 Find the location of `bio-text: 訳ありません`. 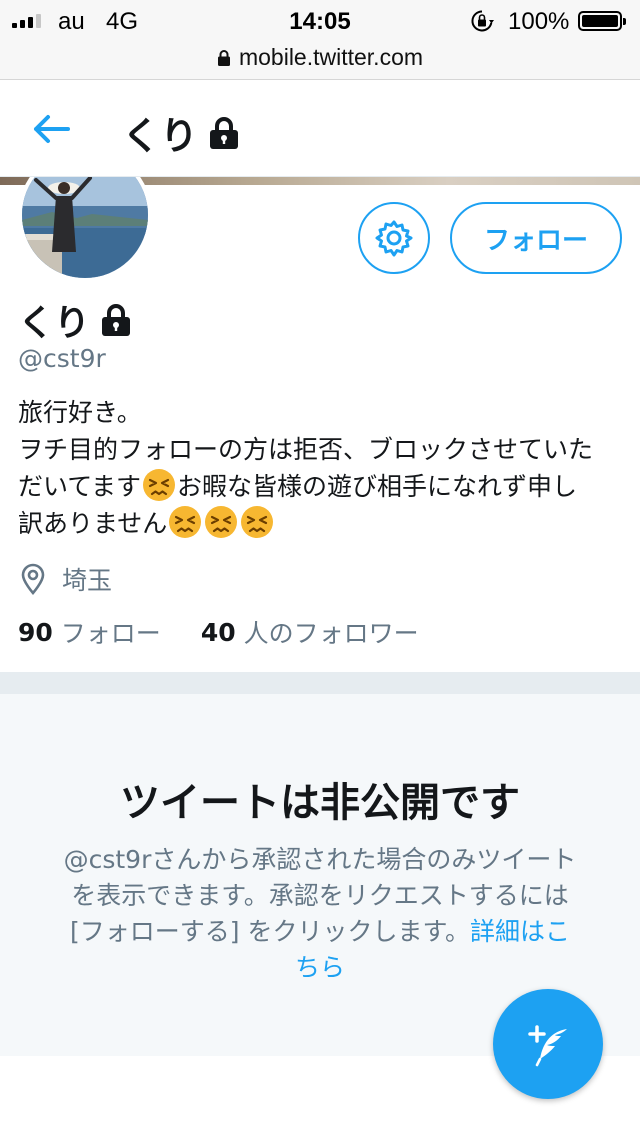

bio-text: 訳ありません is located at coordinates (93, 523).